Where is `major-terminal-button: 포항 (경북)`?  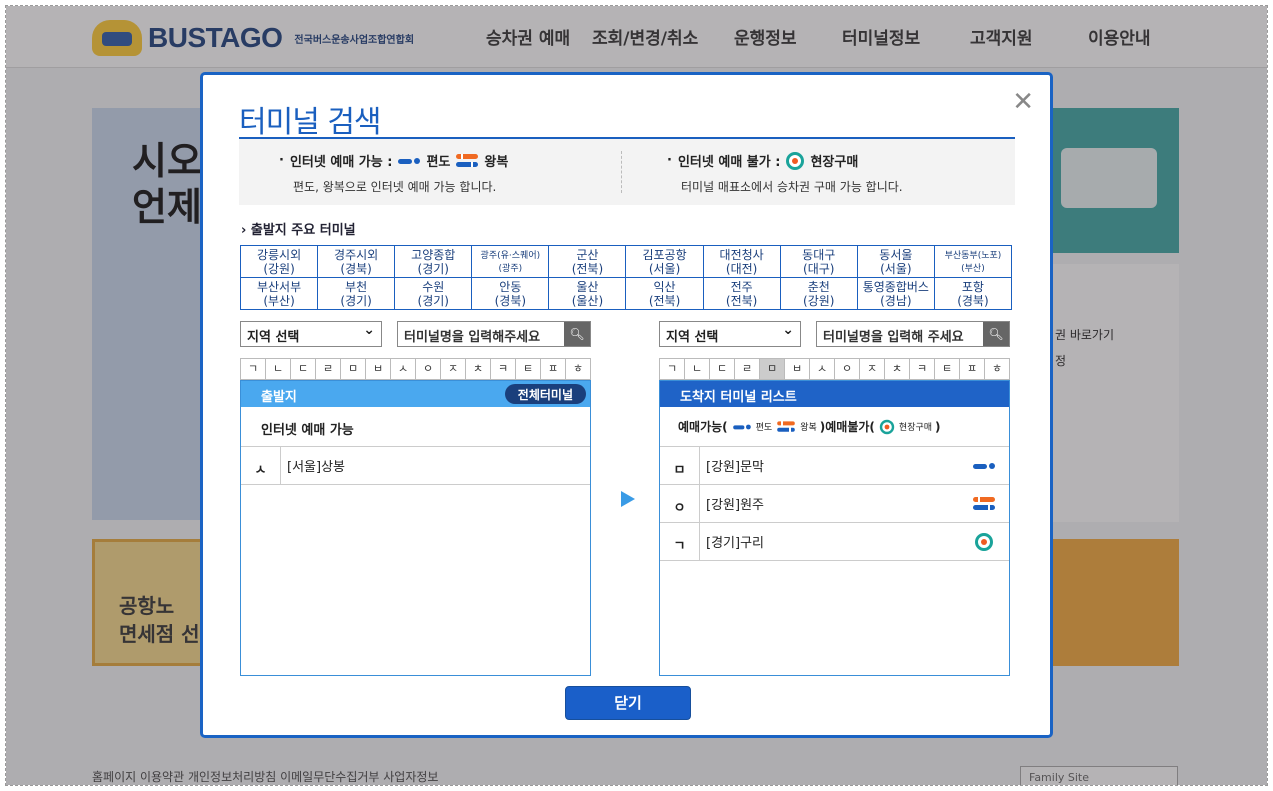 major-terminal-button: 포항 (경북) is located at coordinates (973, 294).